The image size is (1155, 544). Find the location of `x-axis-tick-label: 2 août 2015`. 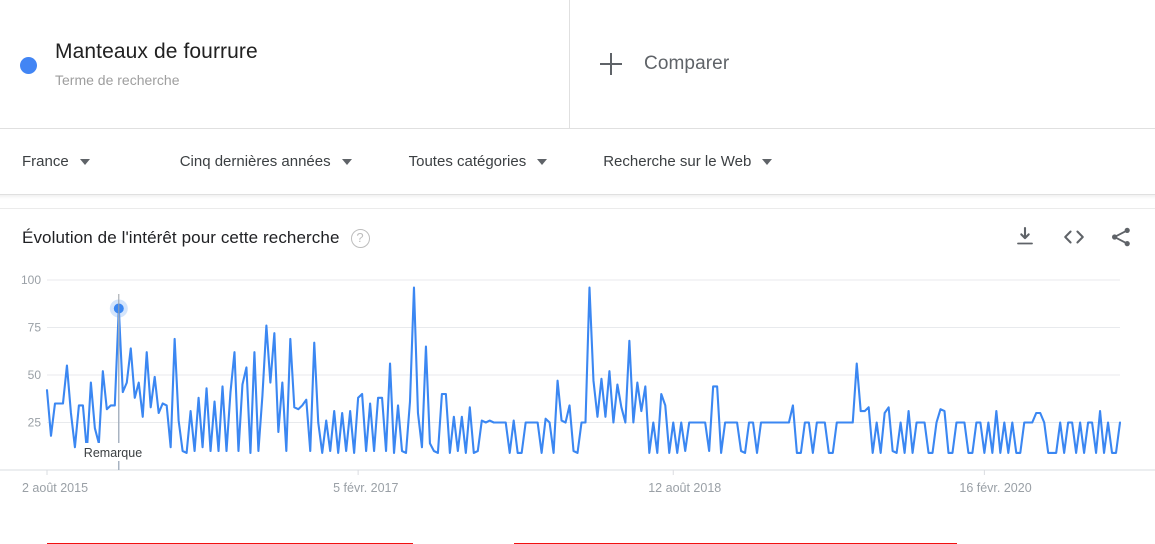

x-axis-tick-label: 2 août 2015 is located at coordinates (55, 488).